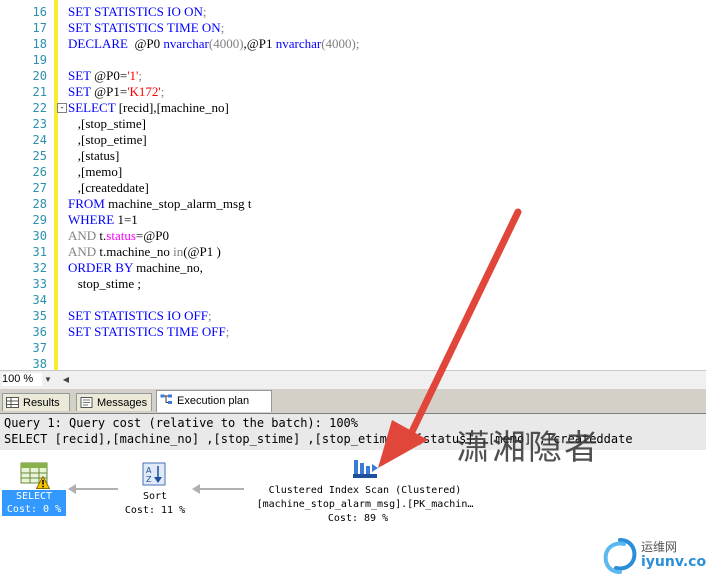 The height and width of the screenshot is (580, 706). Describe the element at coordinates (39, 76) in the screenshot. I see `line-number: 20` at that location.